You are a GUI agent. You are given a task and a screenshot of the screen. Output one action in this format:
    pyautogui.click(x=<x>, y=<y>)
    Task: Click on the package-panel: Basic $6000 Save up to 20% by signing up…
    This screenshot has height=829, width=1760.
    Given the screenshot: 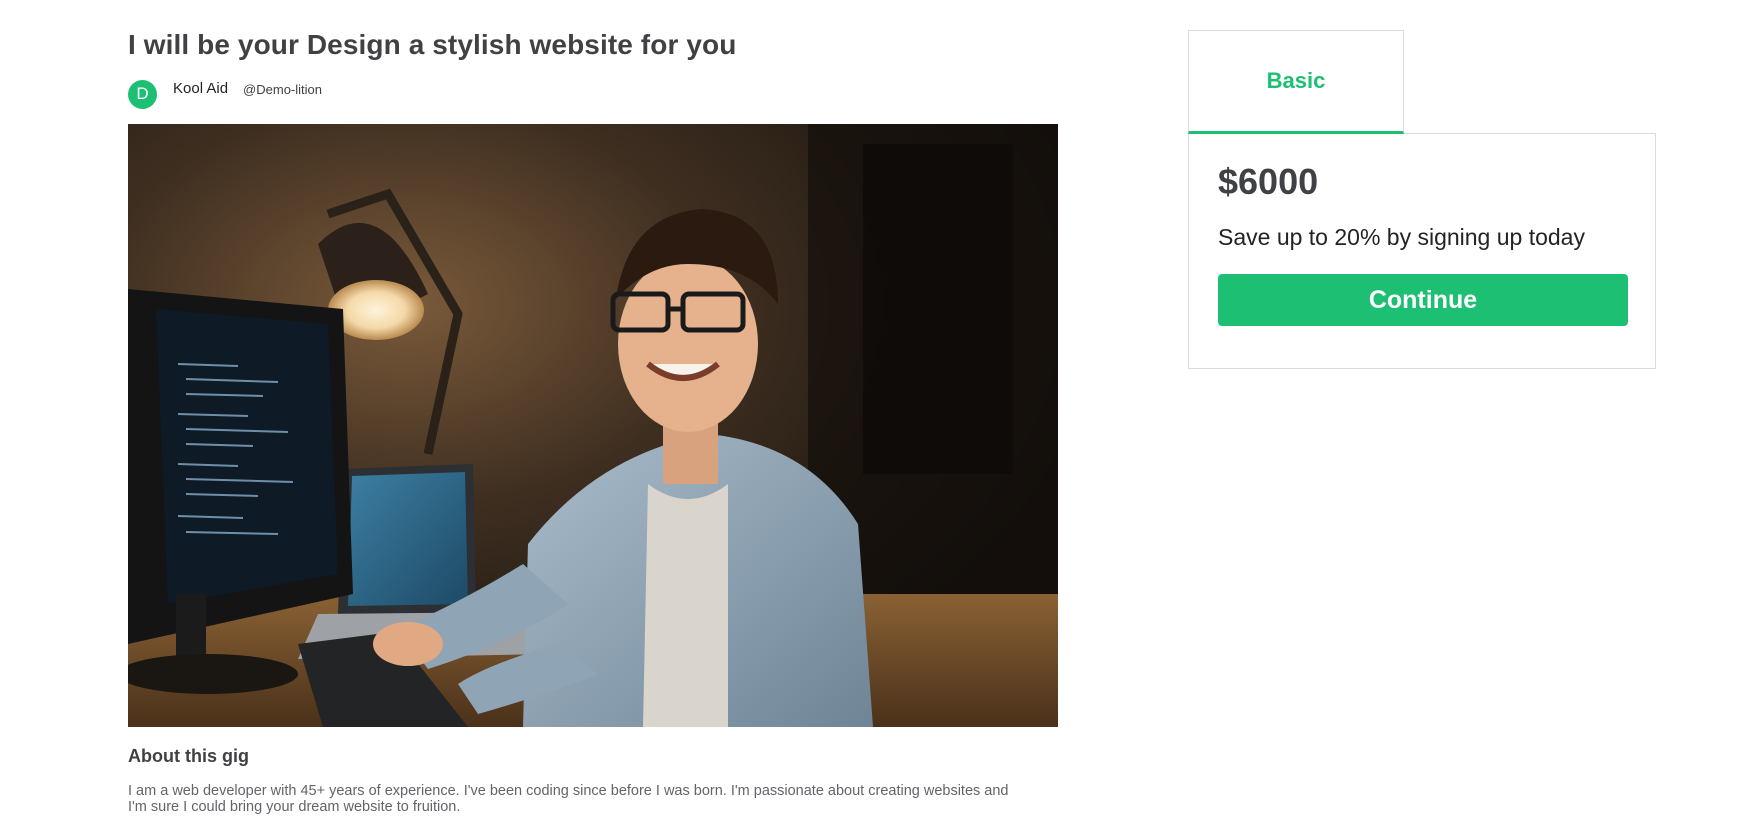 What is the action you would take?
    pyautogui.click(x=1422, y=199)
    